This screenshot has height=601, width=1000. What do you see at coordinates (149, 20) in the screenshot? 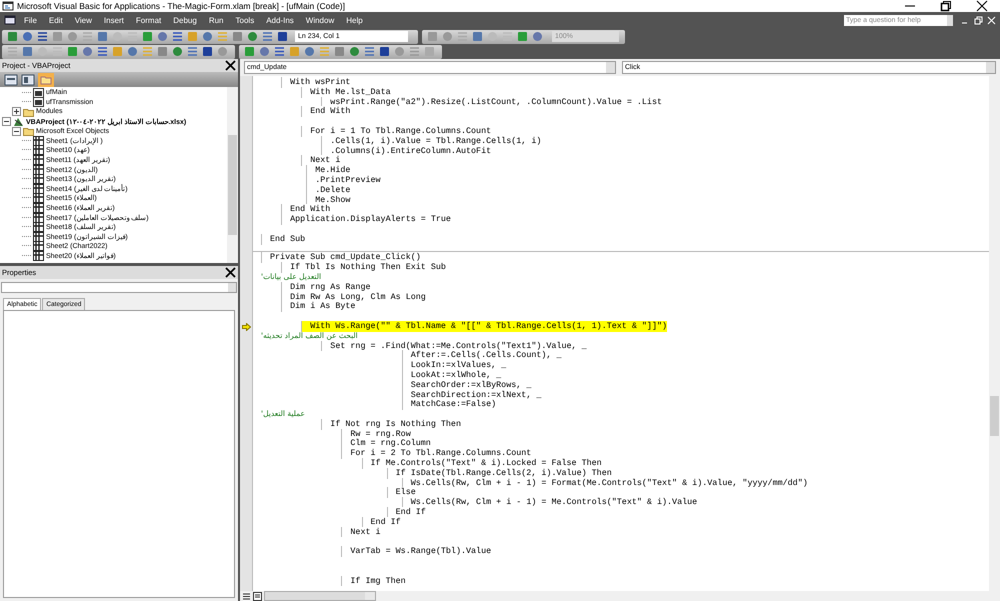
I see `menu-item: Format` at bounding box center [149, 20].